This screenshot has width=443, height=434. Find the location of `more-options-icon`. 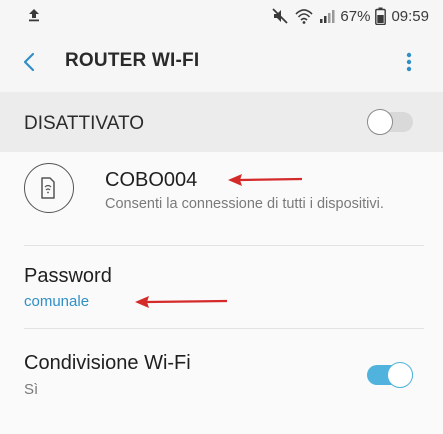

more-options-icon is located at coordinates (409, 62).